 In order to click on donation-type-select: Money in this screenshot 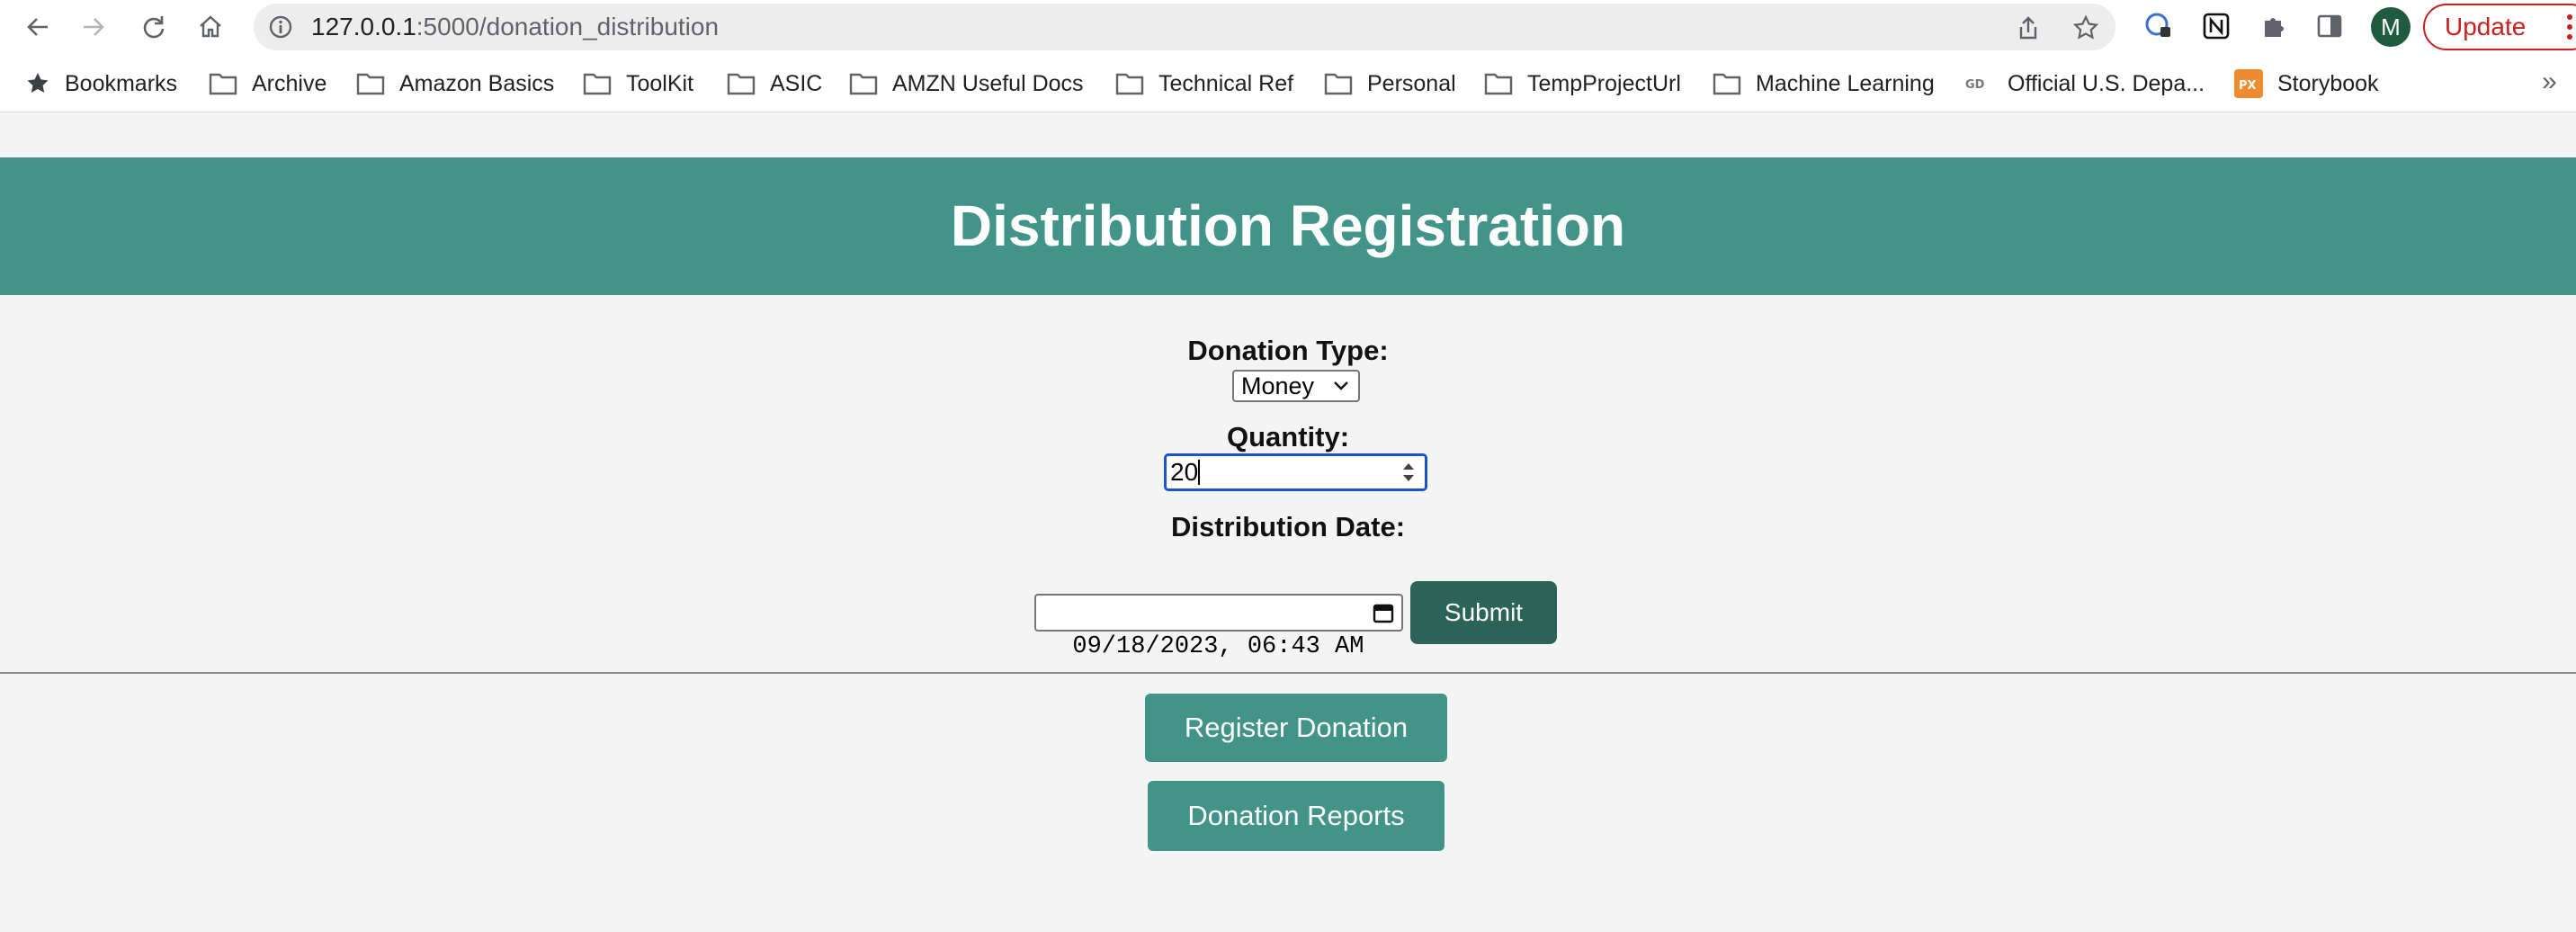, I will do `click(1296, 386)`.